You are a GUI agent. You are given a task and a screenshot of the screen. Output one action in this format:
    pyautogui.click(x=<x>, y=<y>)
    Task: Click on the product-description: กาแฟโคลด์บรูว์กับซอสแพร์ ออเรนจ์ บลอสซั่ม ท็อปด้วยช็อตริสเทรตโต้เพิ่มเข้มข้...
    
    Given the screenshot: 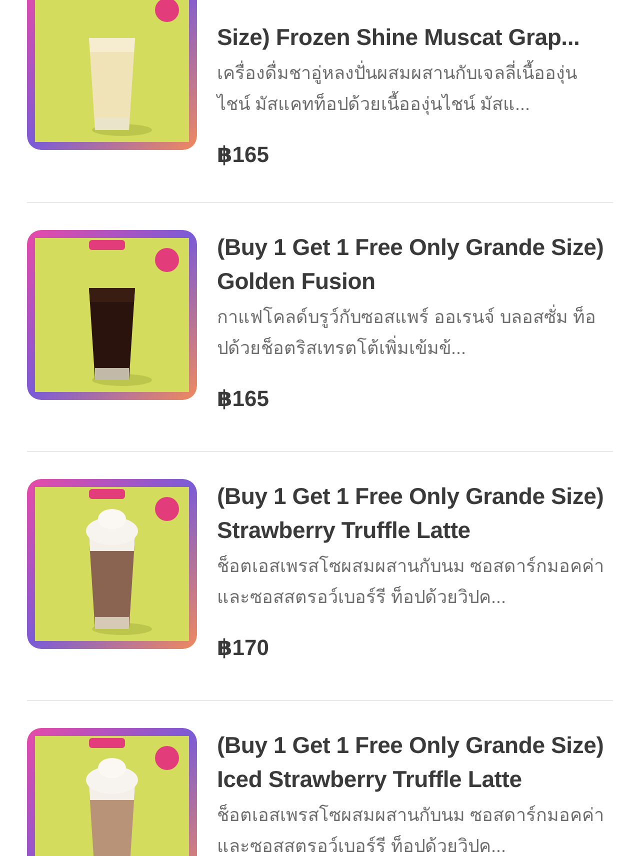 What is the action you would take?
    pyautogui.click(x=413, y=333)
    